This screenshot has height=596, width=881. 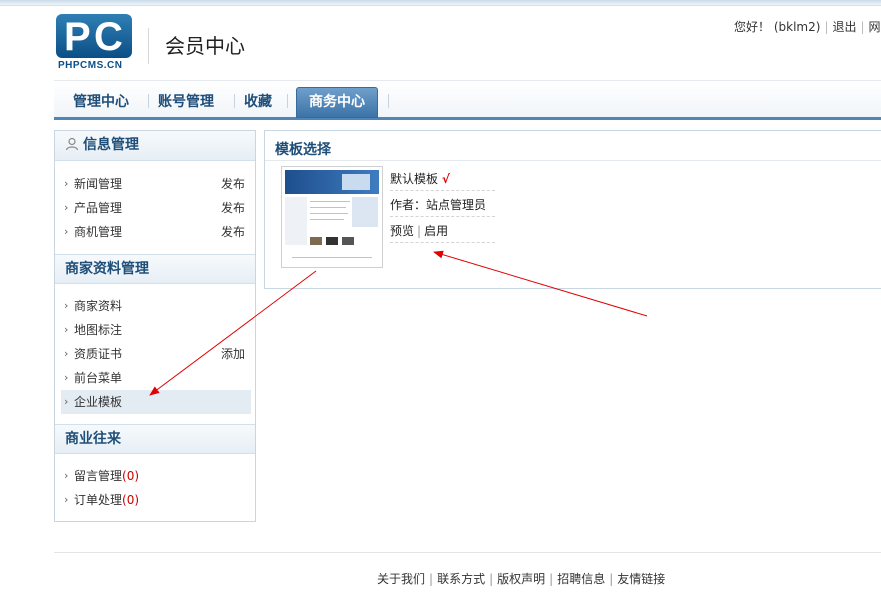 What do you see at coordinates (440, 3) in the screenshot?
I see `top-gradient-bar` at bounding box center [440, 3].